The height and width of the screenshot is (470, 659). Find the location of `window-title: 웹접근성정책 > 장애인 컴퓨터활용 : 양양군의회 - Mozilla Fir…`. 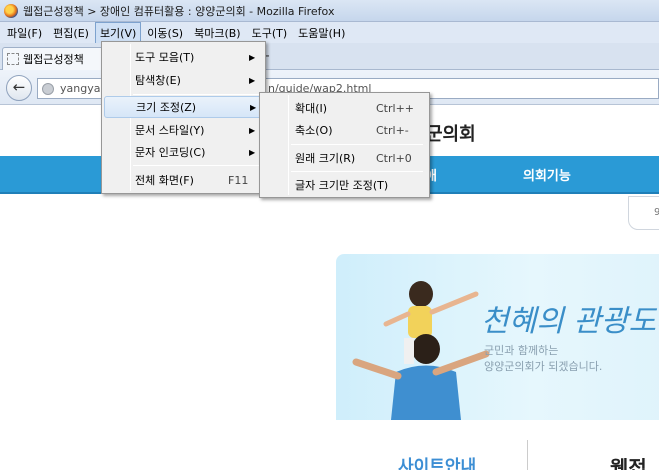

window-title: 웹접근성정책 > 장애인 컴퓨터활용 : 양양군의회 - Mozilla Fir… is located at coordinates (179, 11).